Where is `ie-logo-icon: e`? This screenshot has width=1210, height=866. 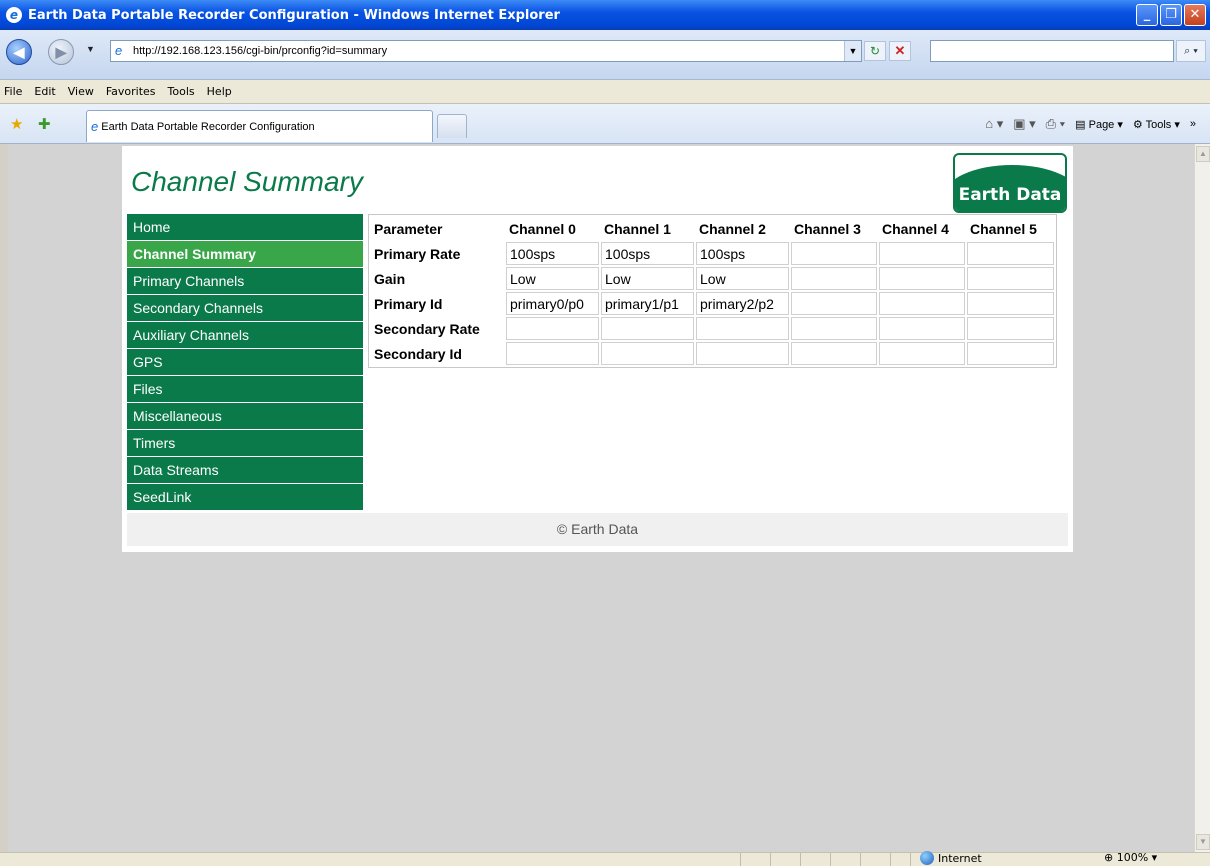 ie-logo-icon: e is located at coordinates (14, 15).